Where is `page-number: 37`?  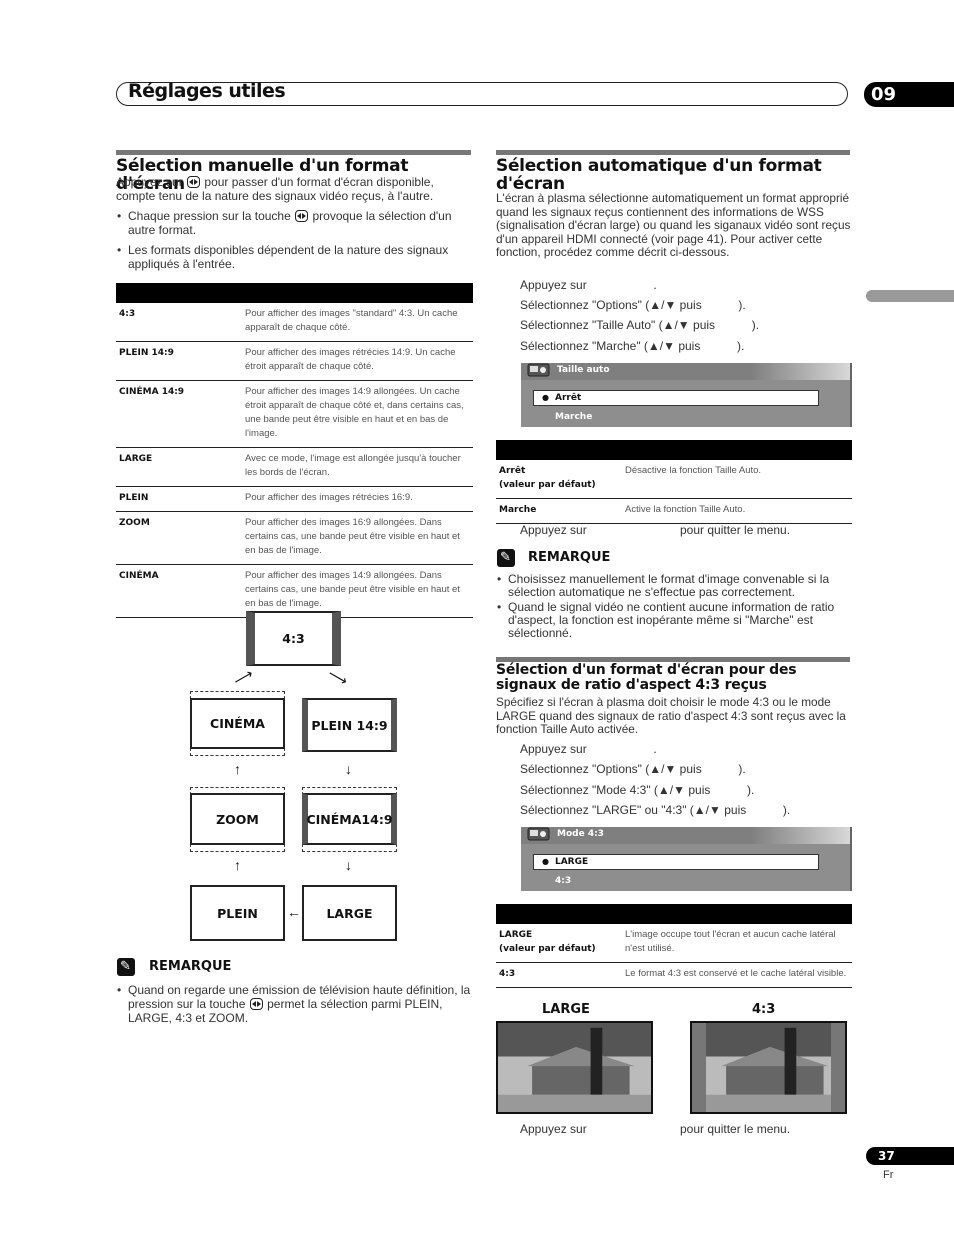
page-number: 37 is located at coordinates (910, 1156).